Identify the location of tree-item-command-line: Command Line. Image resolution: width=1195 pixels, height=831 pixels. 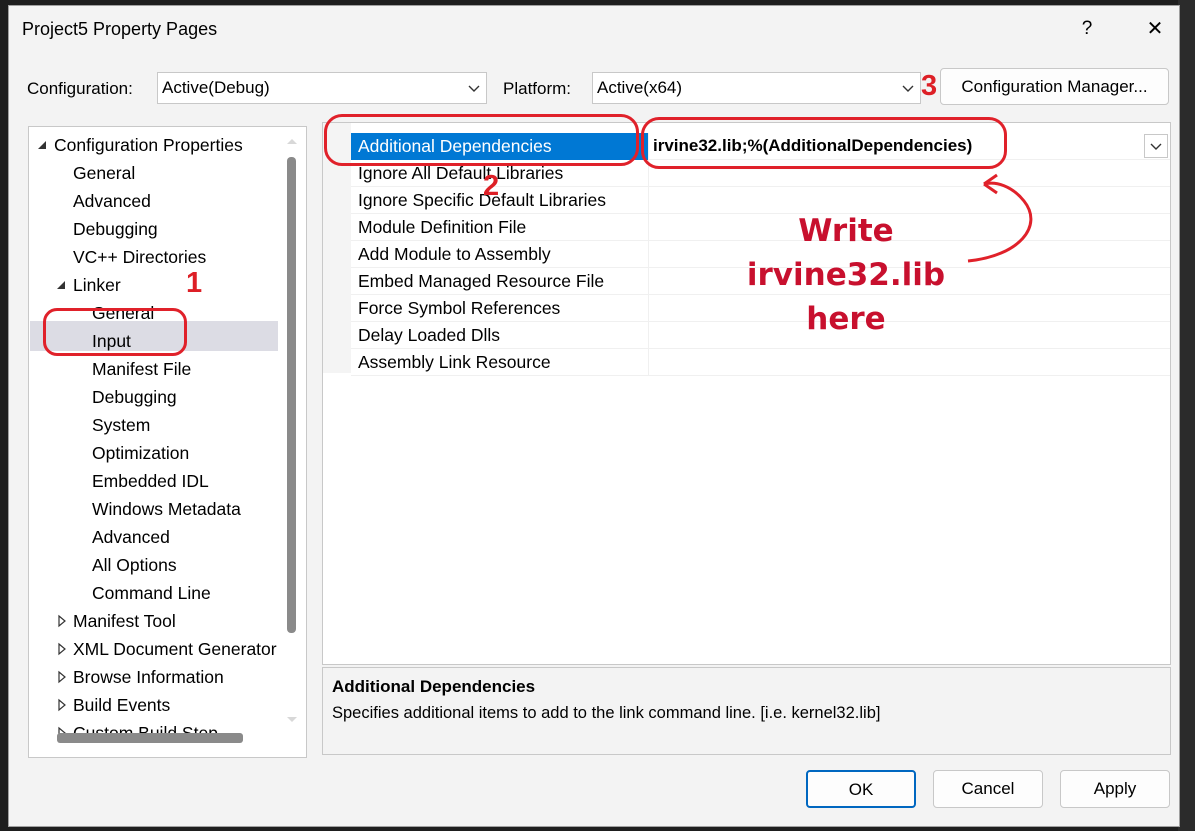
(151, 593).